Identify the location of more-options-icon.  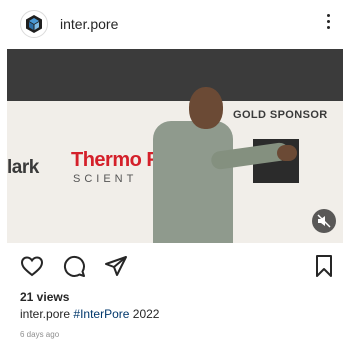
(328, 23).